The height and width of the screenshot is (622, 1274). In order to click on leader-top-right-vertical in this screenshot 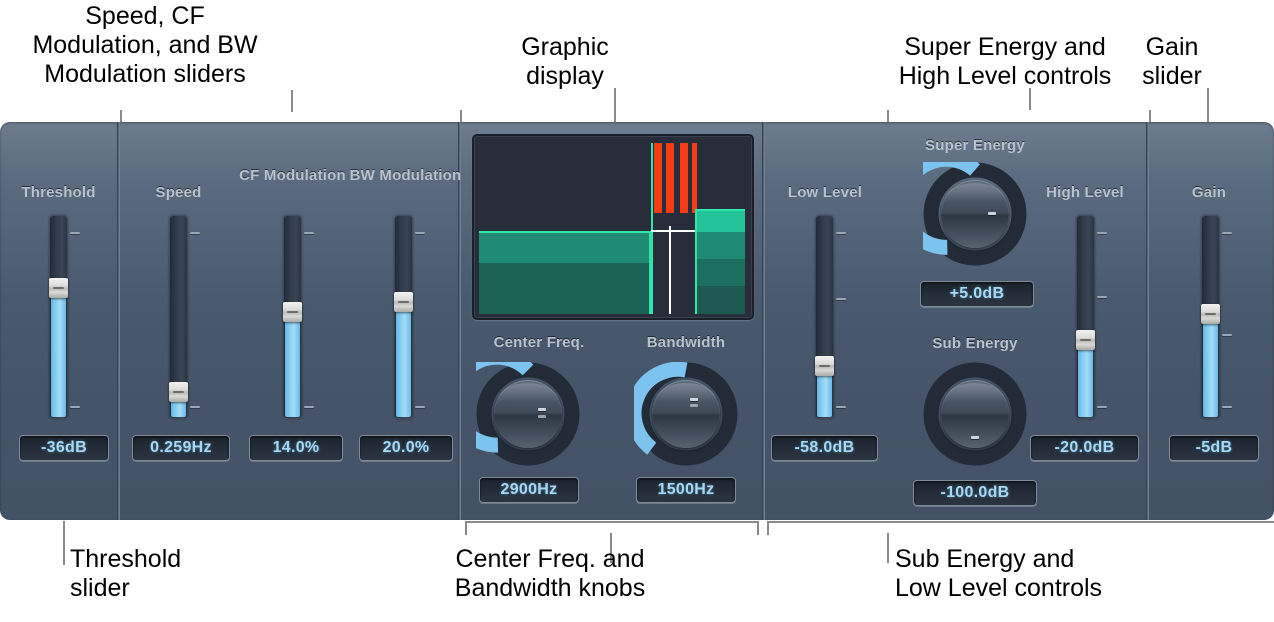, I will do `click(1030, 99)`.